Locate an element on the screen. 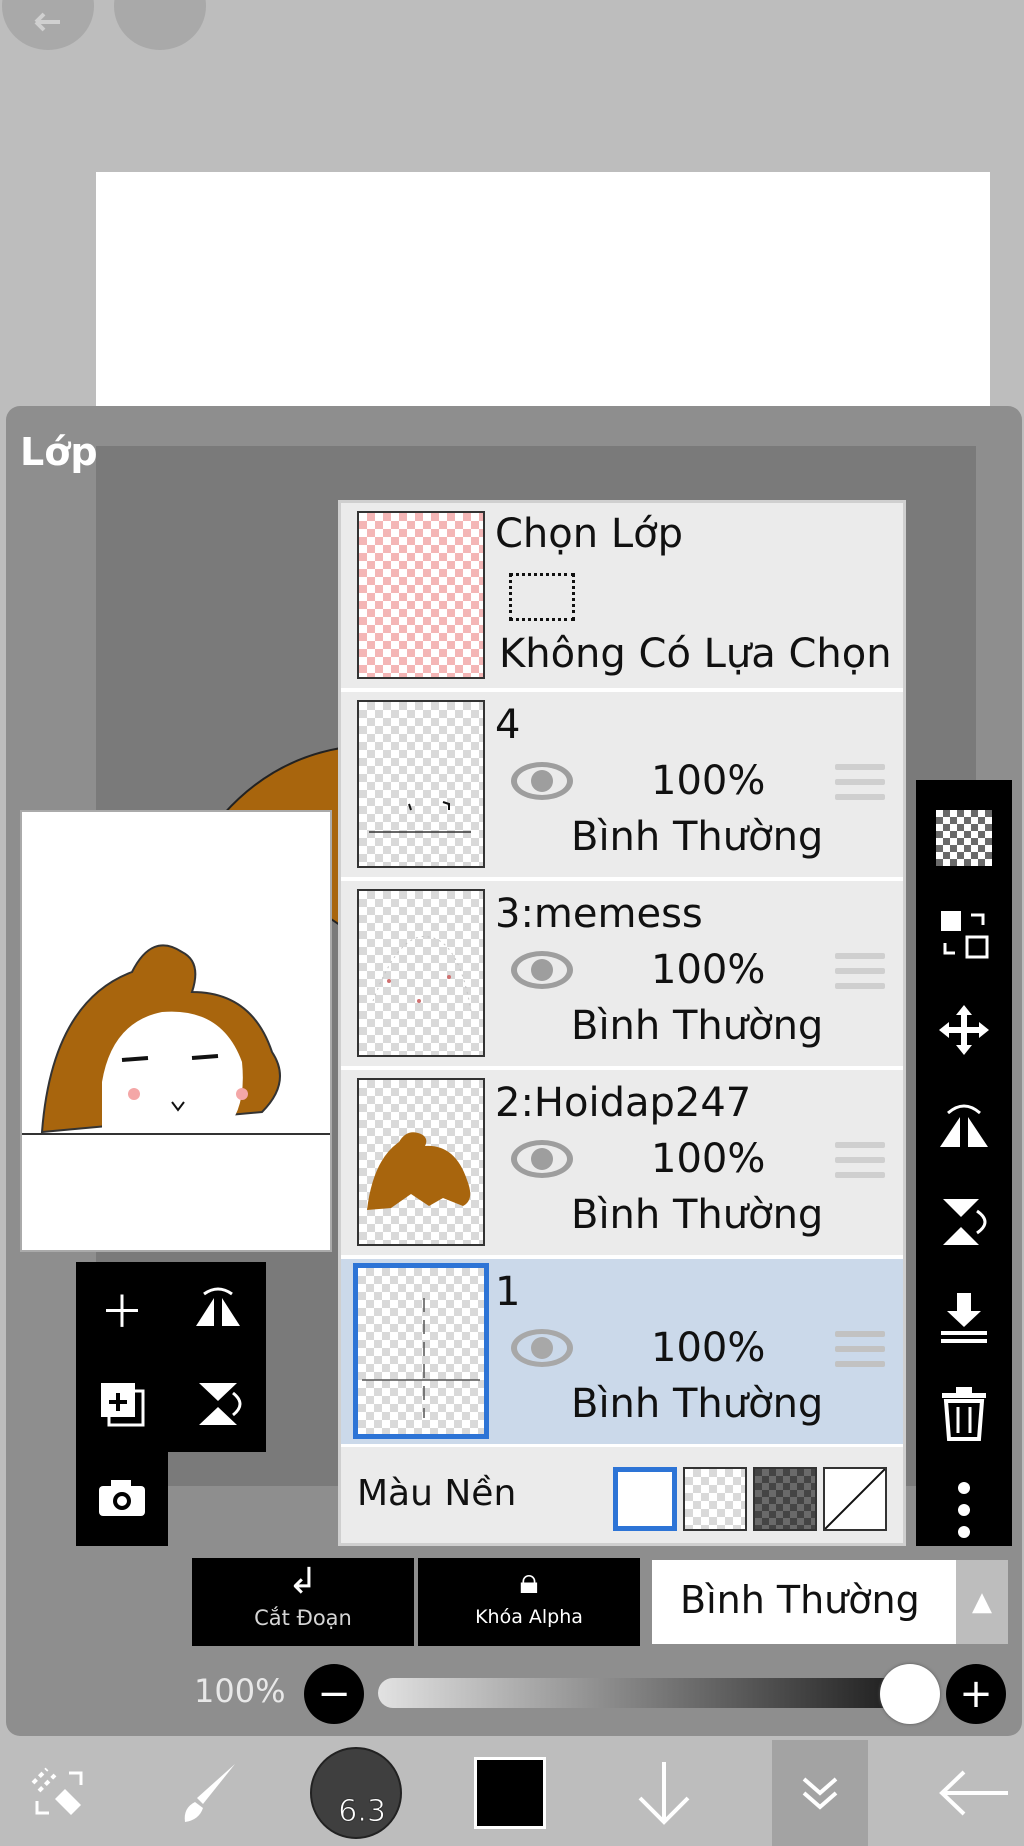 The image size is (1024, 1846). merge-down-icon is located at coordinates (964, 1318).